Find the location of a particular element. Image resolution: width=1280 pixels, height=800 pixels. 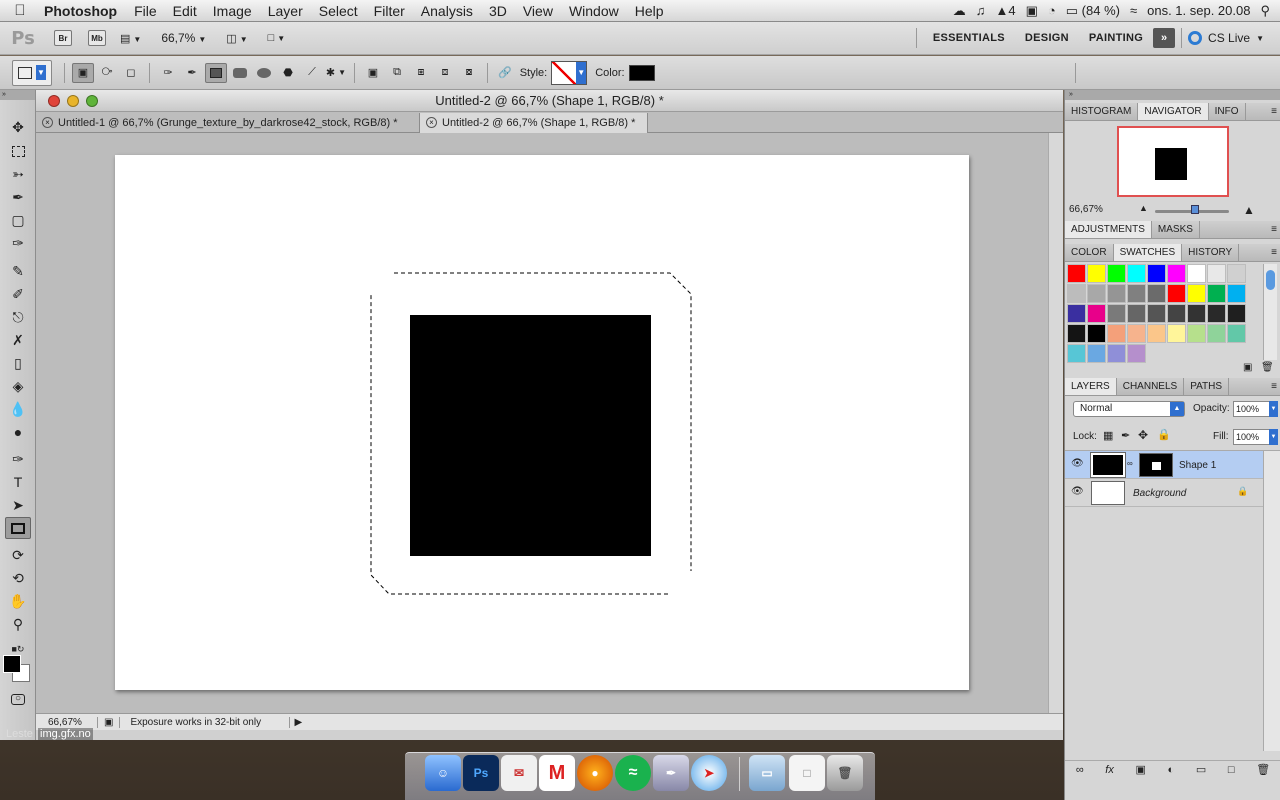

close-window-button is located at coordinates (54, 101).